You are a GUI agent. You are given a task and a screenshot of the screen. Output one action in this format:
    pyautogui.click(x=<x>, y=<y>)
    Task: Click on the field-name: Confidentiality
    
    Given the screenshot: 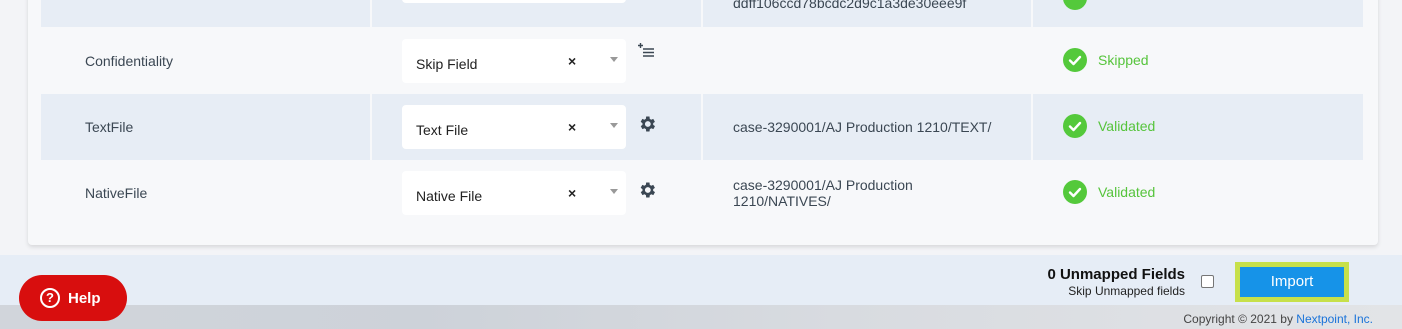 What is the action you would take?
    pyautogui.click(x=129, y=61)
    